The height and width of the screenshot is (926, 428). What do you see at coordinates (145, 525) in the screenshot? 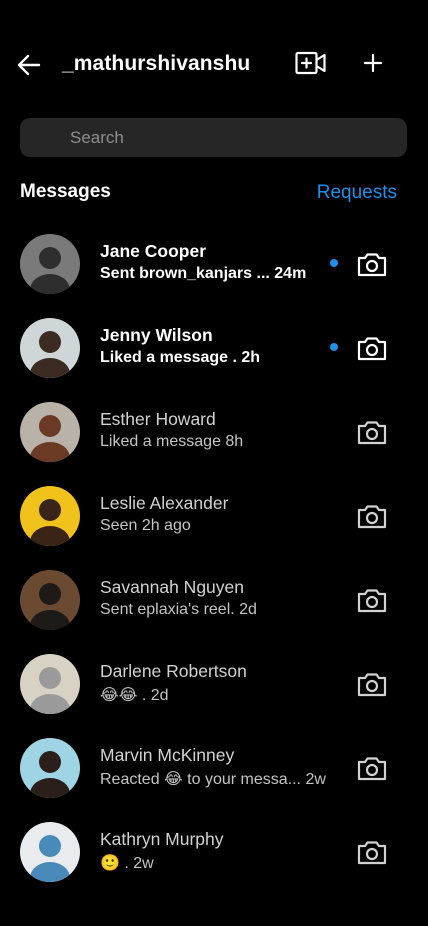
I see `message-preview: Seen 2h ago` at bounding box center [145, 525].